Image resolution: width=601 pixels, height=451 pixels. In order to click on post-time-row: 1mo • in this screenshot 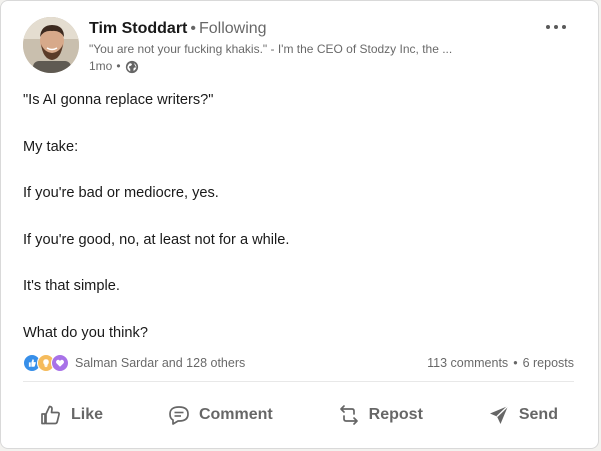, I will do `click(308, 66)`.